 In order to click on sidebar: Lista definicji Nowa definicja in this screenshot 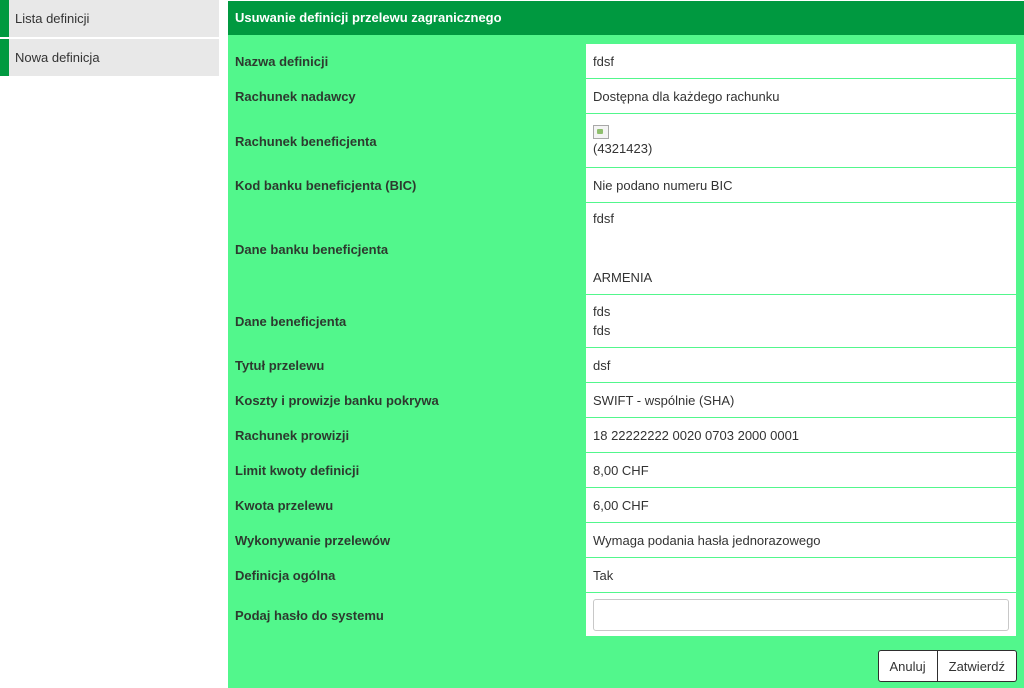, I will do `click(109, 39)`.